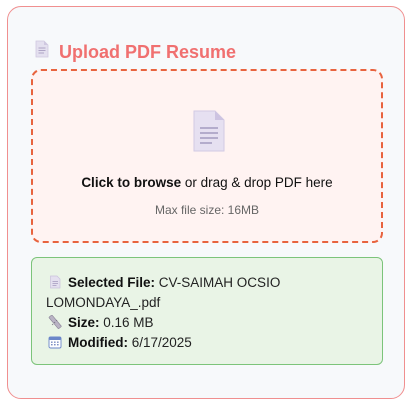 The width and height of the screenshot is (419, 415). What do you see at coordinates (207, 210) in the screenshot?
I see `max-size-note: Max file size: 16MB` at bounding box center [207, 210].